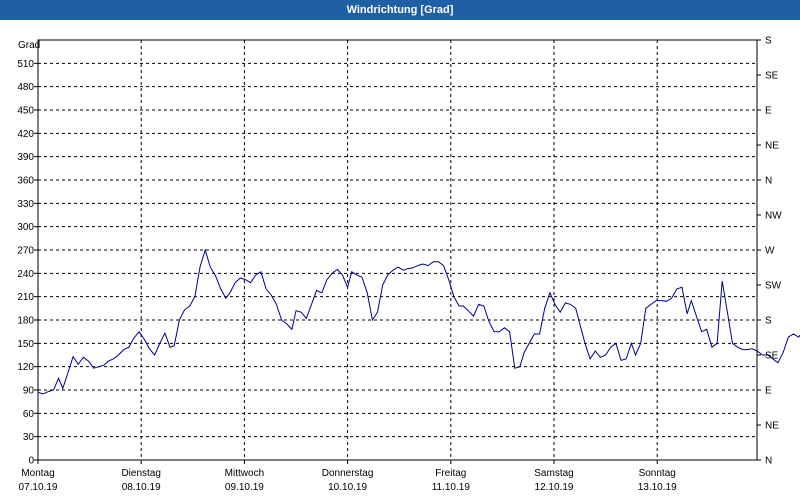  Describe the element at coordinates (25, 344) in the screenshot. I see `y-tick-label: 150` at that location.